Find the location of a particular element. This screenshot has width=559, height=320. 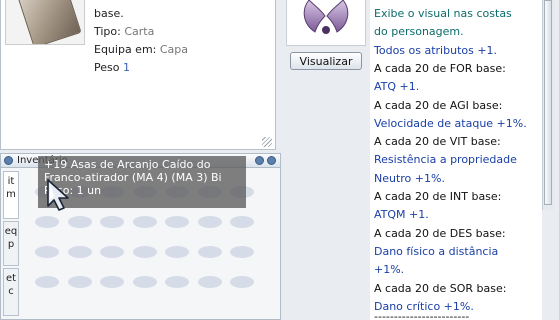

tab-etc: etc is located at coordinates (11, 292).